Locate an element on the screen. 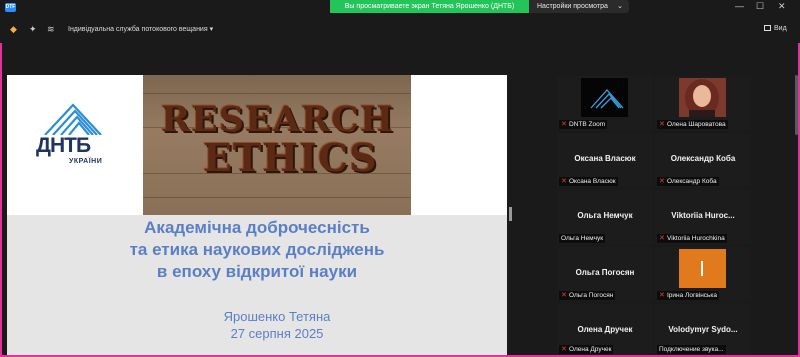  participant-label-text: Оксана Власюк is located at coordinates (592, 181).